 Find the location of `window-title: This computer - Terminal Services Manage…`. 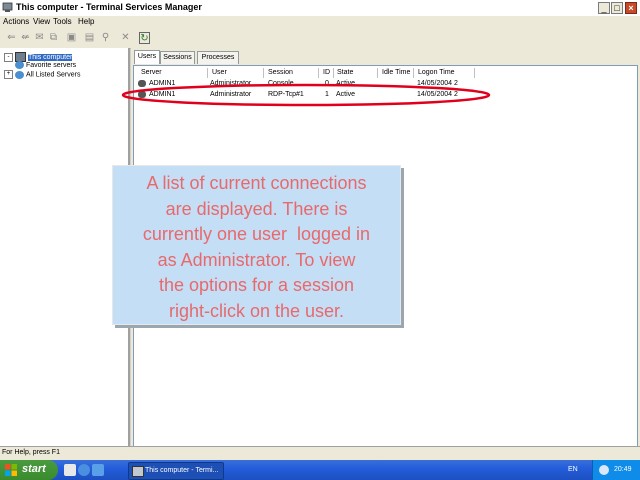

window-title: This computer - Terminal Services Manage… is located at coordinates (109, 7).